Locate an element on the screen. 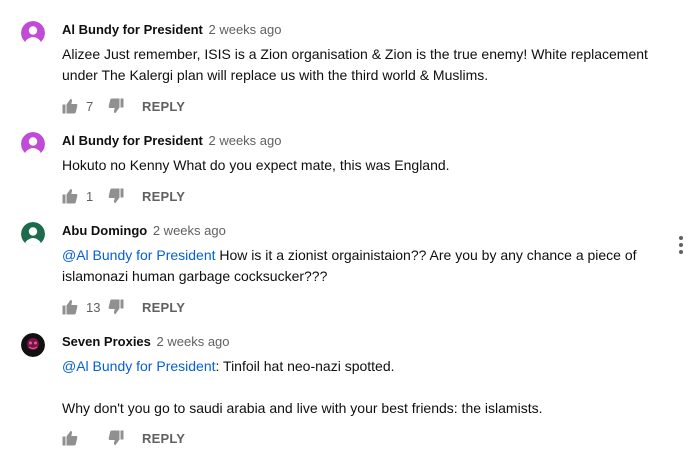 The image size is (700, 449). author-name: Seven Proxies is located at coordinates (106, 341).